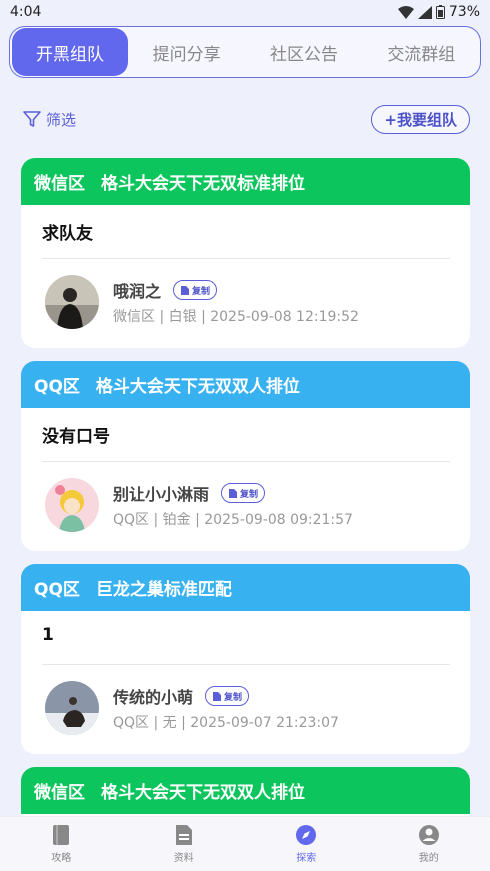  What do you see at coordinates (61, 119) in the screenshot?
I see `filter-label: 筛选` at bounding box center [61, 119].